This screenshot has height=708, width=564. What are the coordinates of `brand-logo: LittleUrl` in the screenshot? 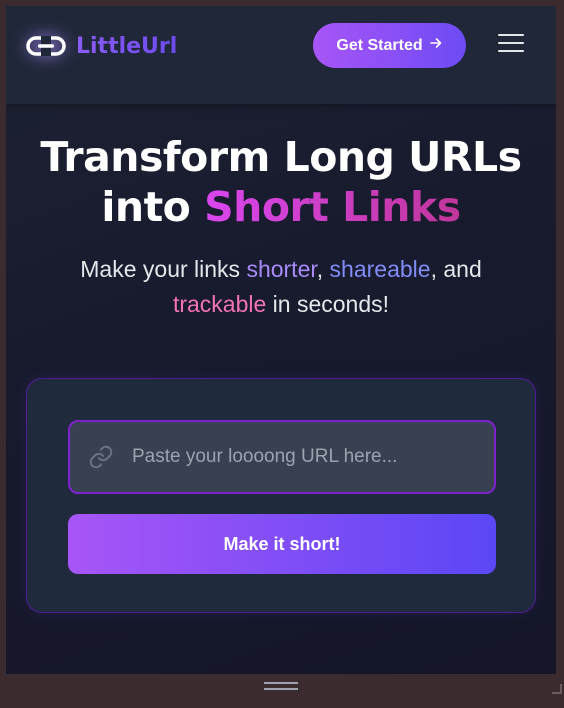 It's located at (101, 46).